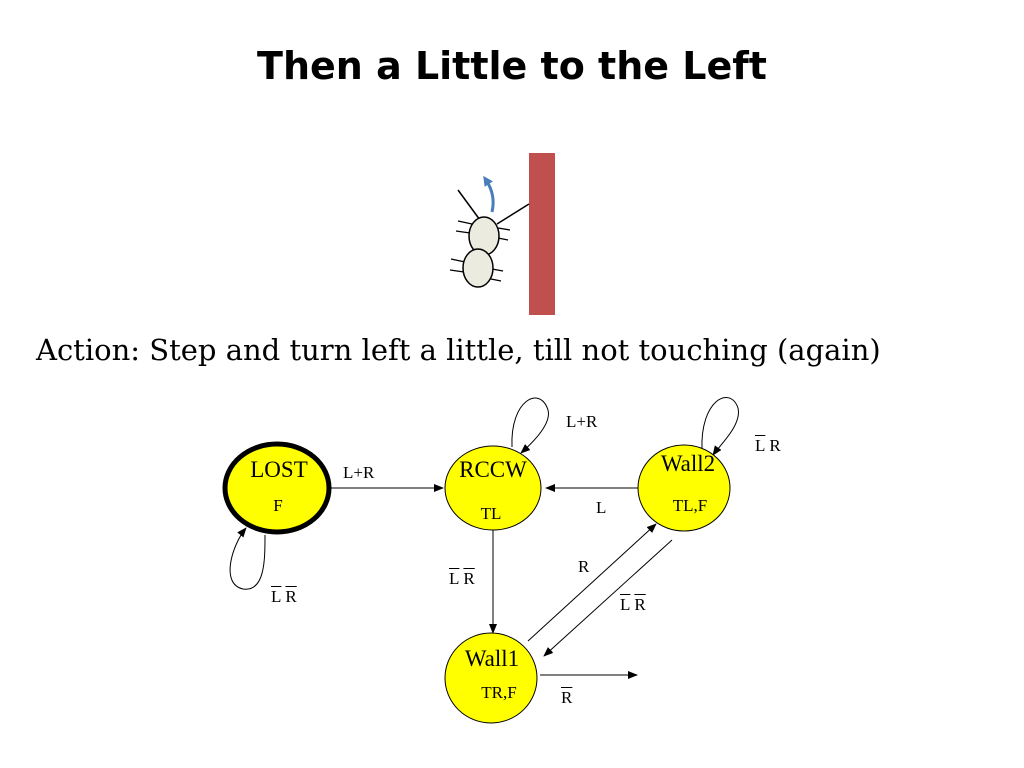 This screenshot has width=1024, height=768. Describe the element at coordinates (688, 463) in the screenshot. I see `state-wall2-name: Wall2` at that location.